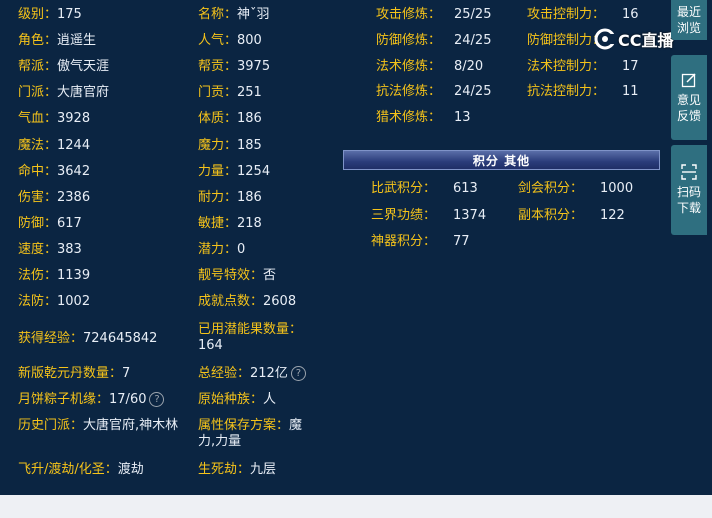 The height and width of the screenshot is (518, 712). I want to click on stat-label: 法伤：, so click(38, 275).